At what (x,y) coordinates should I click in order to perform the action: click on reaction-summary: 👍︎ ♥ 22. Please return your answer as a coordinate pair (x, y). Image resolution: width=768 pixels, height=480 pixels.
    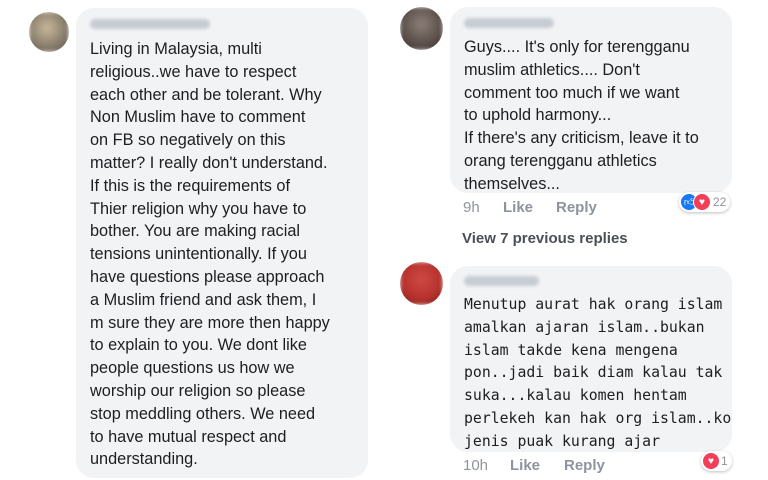
    Looking at the image, I should click on (705, 202).